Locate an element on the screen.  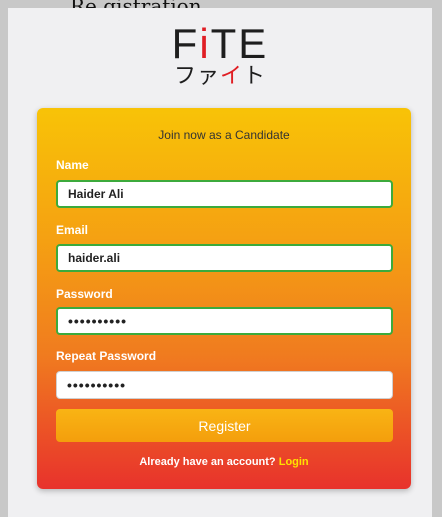
logo-latin: FiTE is located at coordinates (220, 43).